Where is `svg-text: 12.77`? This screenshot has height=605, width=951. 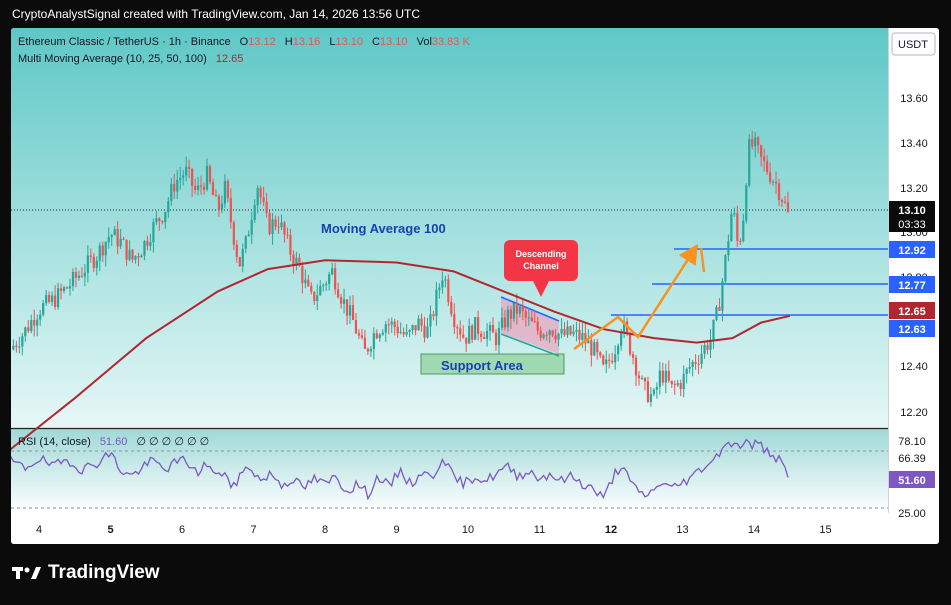 svg-text: 12.77 is located at coordinates (912, 286).